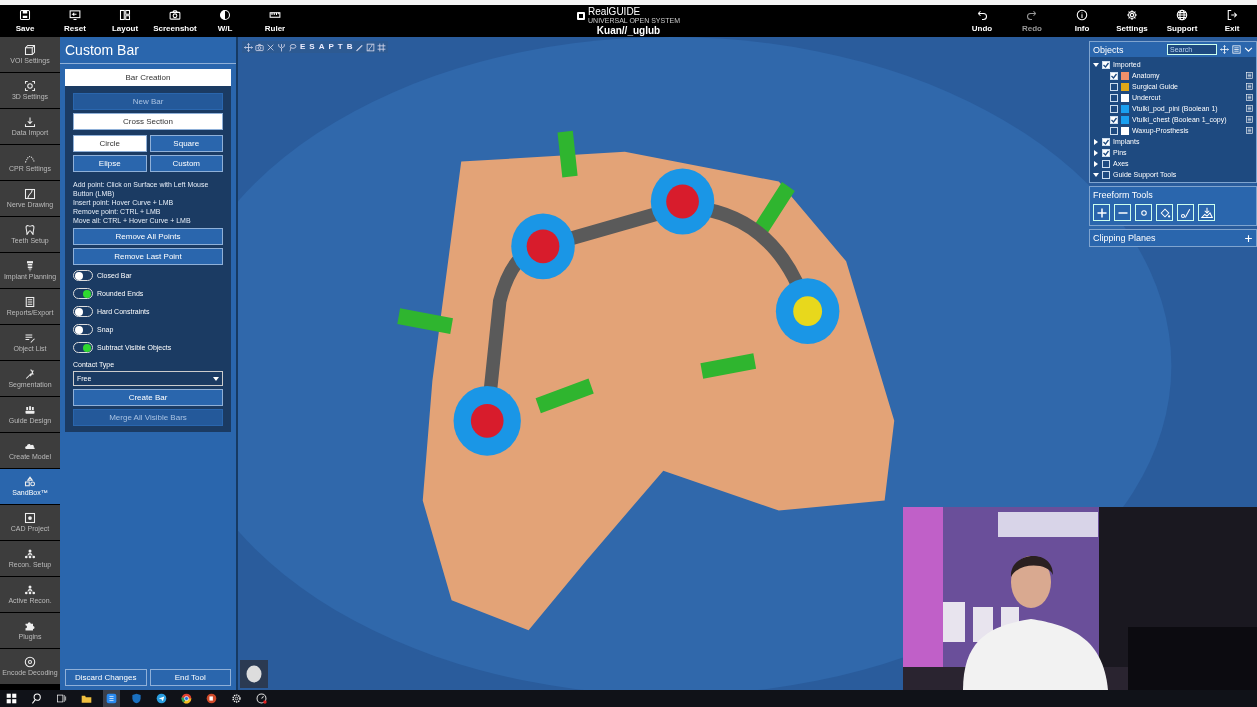  I want to click on action-button: Remove All Points, so click(148, 236).